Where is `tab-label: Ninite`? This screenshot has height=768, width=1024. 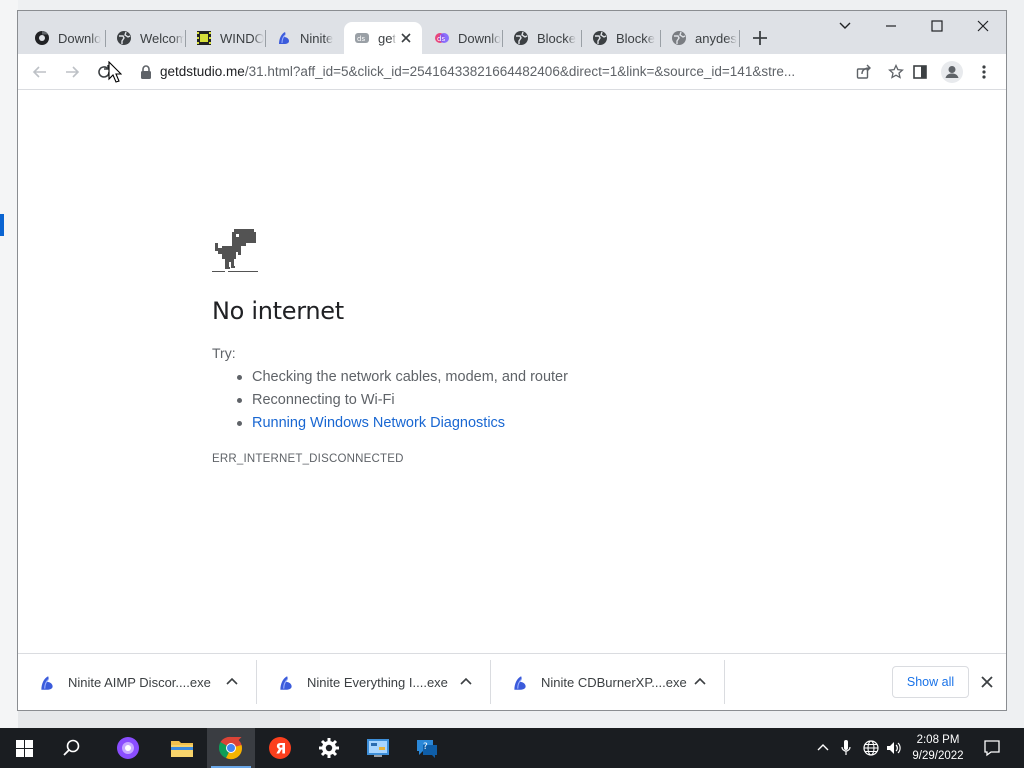
tab-label: Ninite is located at coordinates (317, 38).